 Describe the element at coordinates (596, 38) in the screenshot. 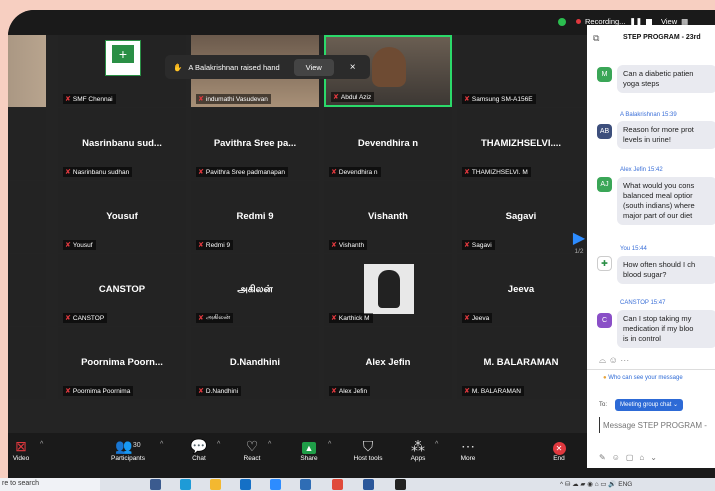

I see `chat-panel-icon: ⧉` at that location.